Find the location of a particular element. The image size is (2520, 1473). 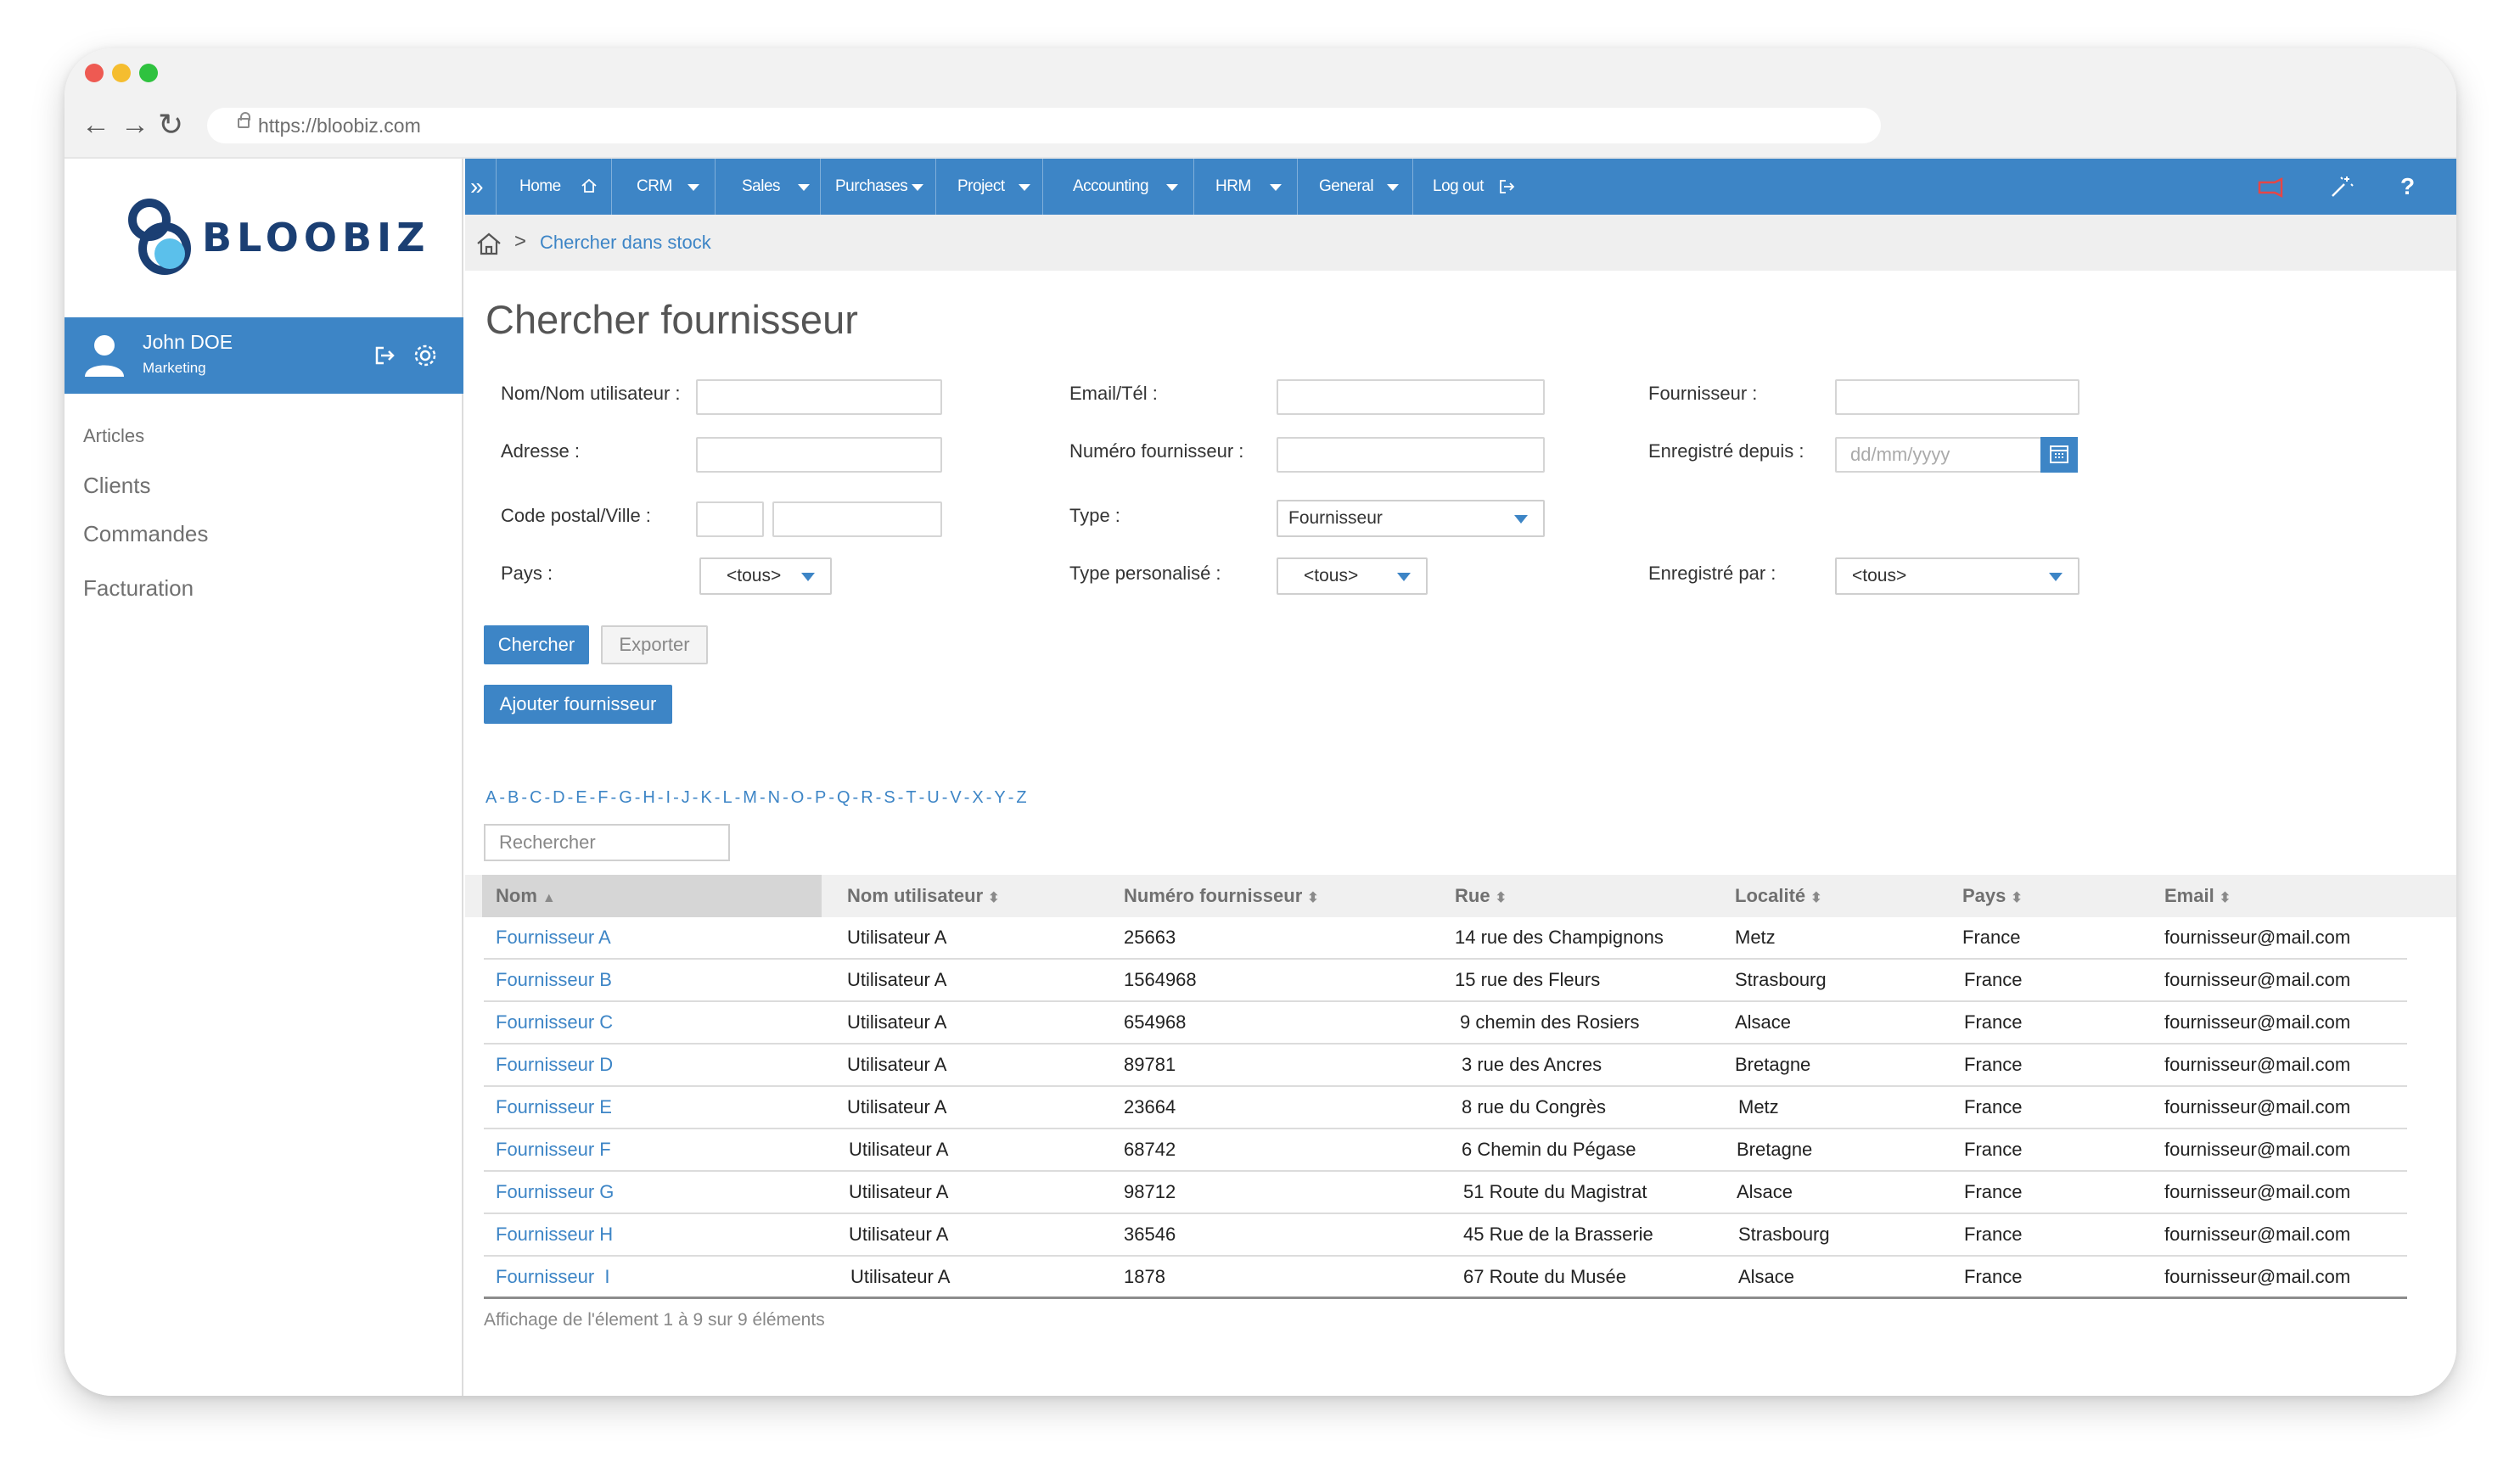

alpha-letter: F is located at coordinates (603, 797).